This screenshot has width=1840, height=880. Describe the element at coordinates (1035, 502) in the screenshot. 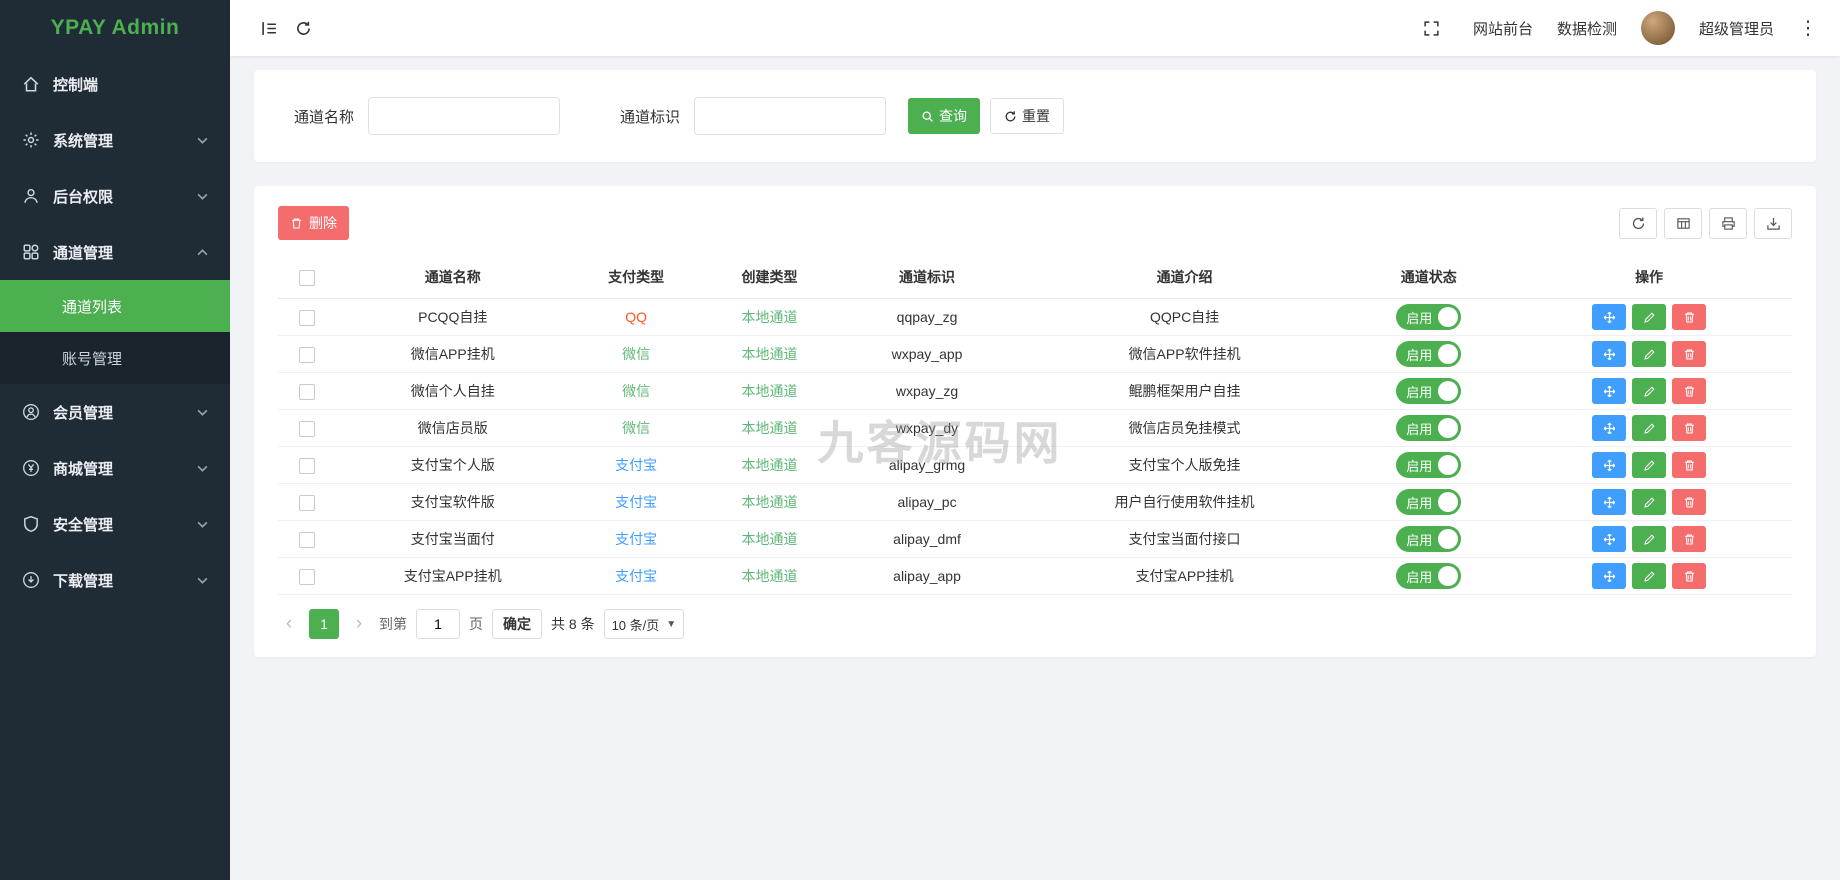

I see `table-row: 支付宝软件版 支付宝 本地通道 alipay_pc 用户自行使用软件挂机 启用` at that location.